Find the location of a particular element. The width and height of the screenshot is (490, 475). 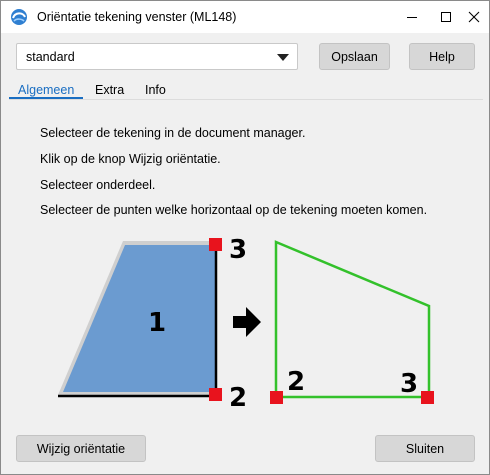

source-point-top is located at coordinates (215, 244).